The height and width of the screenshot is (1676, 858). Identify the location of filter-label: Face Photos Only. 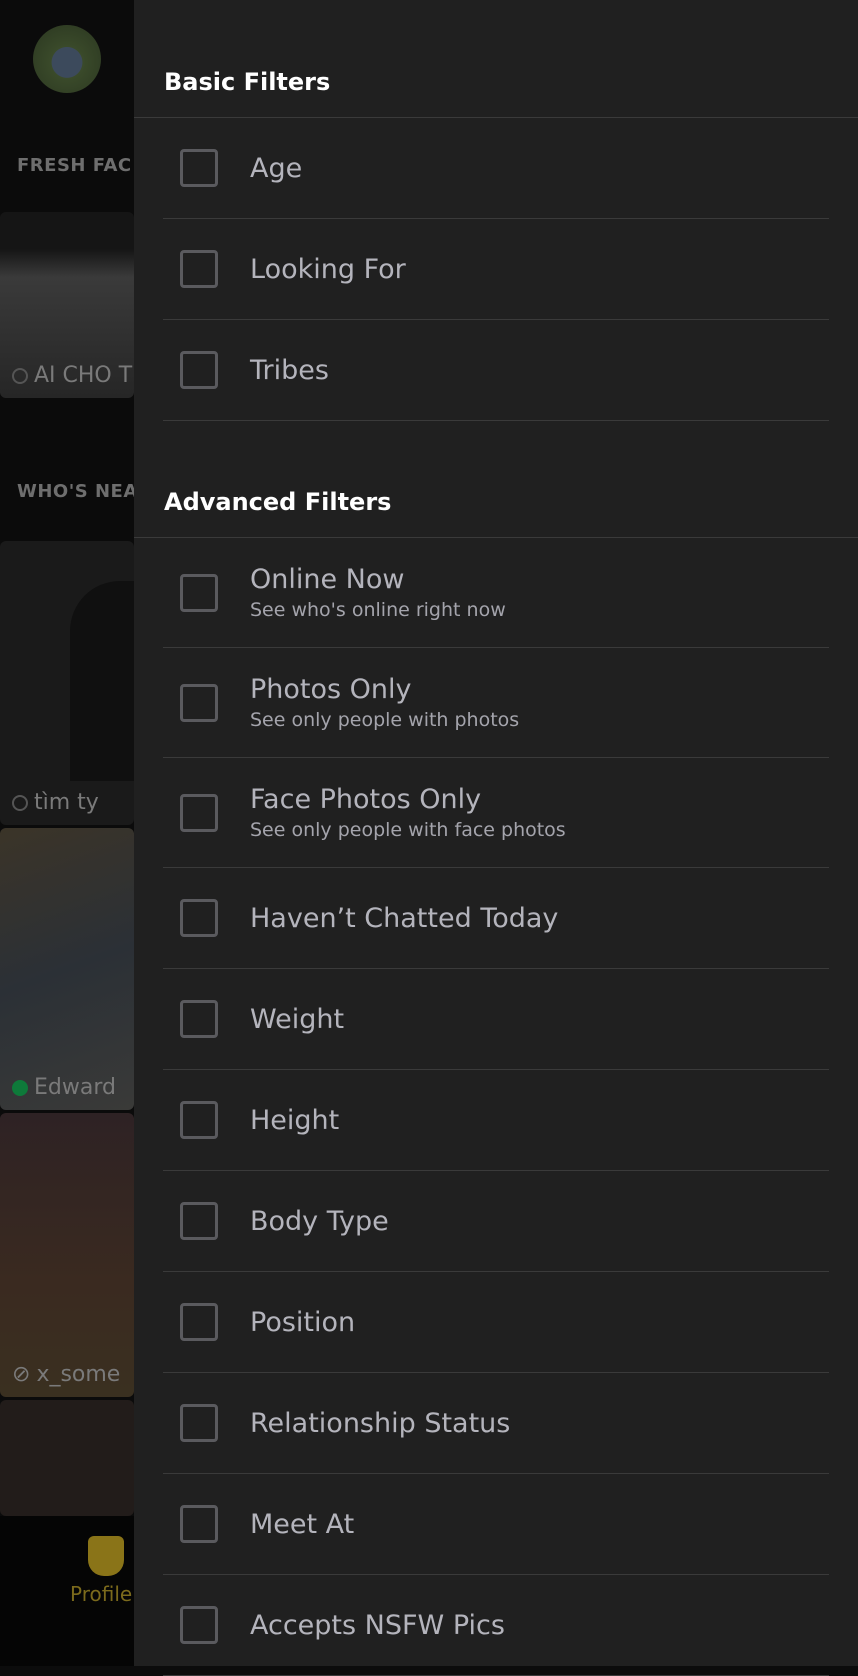
(366, 799).